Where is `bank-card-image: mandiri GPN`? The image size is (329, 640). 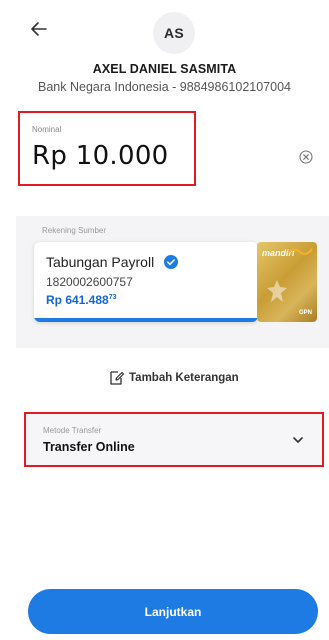
bank-card-image: mandiri GPN is located at coordinates (287, 282).